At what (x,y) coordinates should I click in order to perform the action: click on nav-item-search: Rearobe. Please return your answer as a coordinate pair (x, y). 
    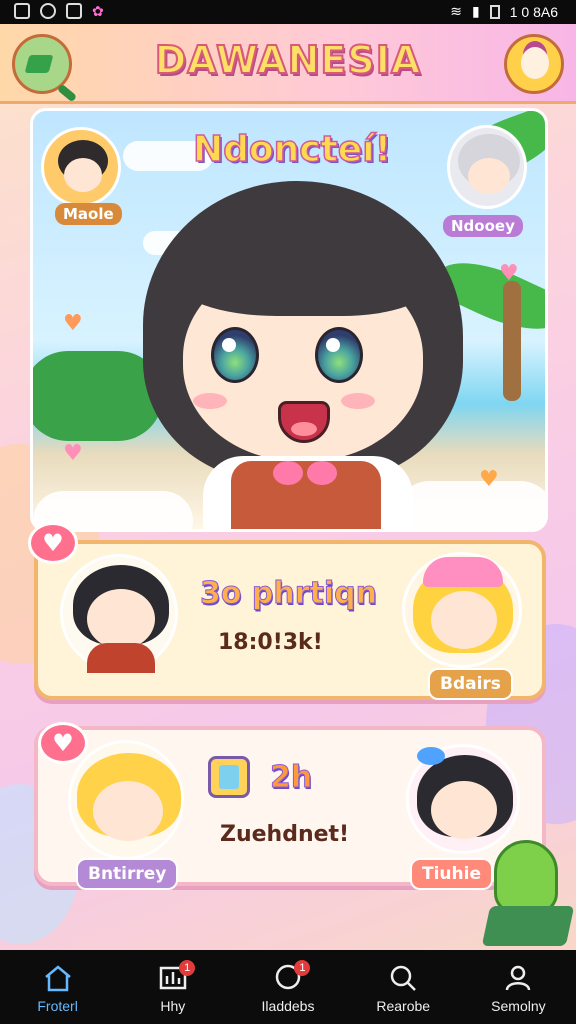
    Looking at the image, I should click on (403, 987).